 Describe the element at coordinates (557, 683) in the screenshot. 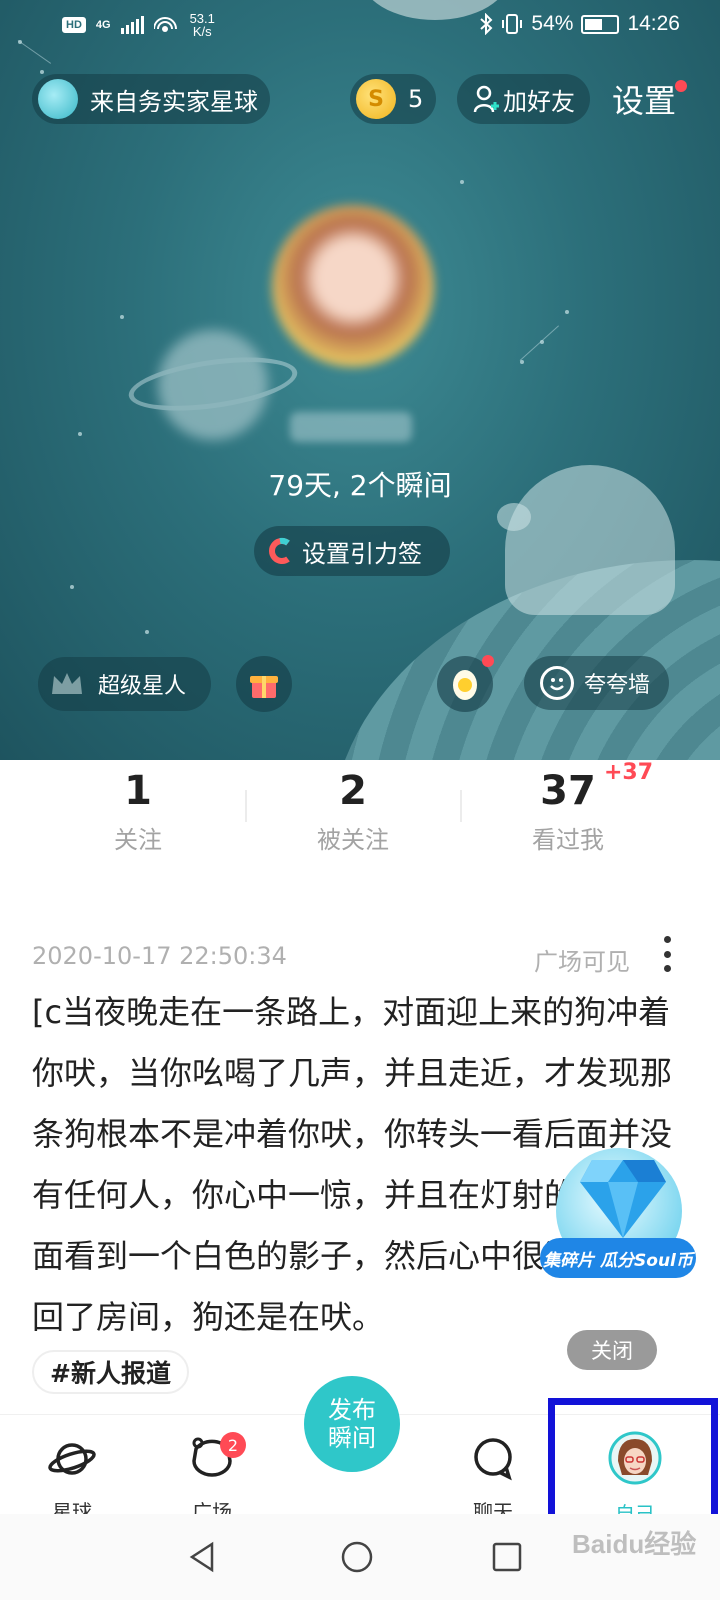

I see `smile-icon` at that location.